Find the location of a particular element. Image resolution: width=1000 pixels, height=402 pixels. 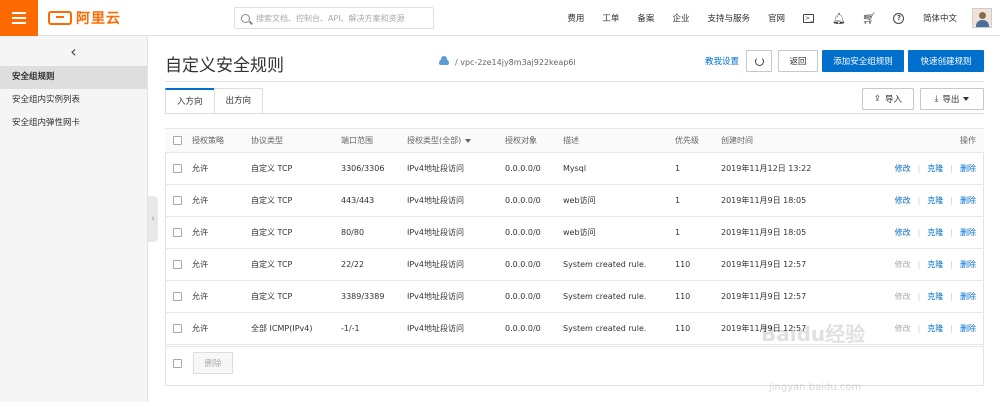

nav-official-site: 官网 is located at coordinates (776, 18).